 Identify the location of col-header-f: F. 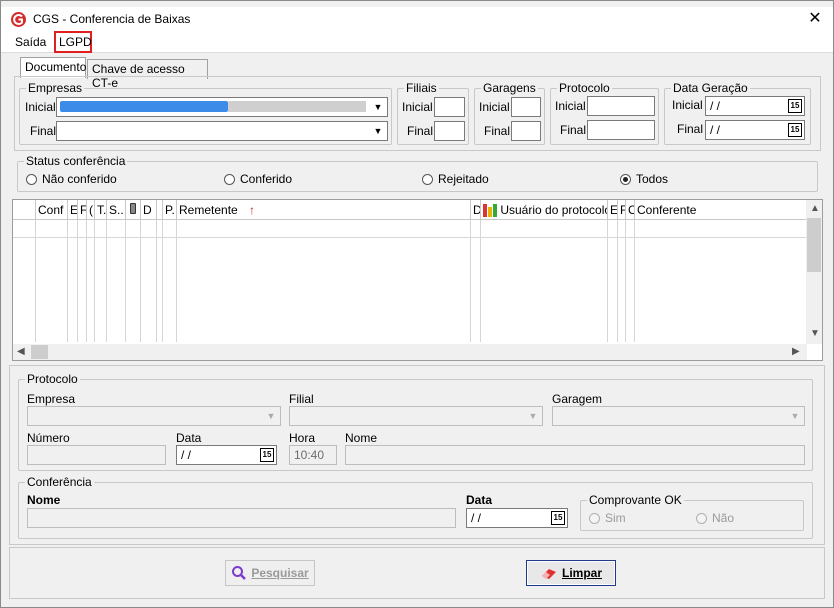
(81, 210).